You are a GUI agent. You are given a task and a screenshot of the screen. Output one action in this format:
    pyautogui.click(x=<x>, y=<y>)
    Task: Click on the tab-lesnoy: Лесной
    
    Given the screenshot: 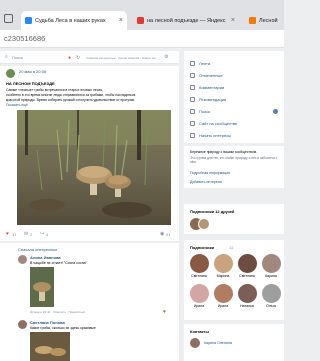 What is the action you would take?
    pyautogui.click(x=264, y=20)
    